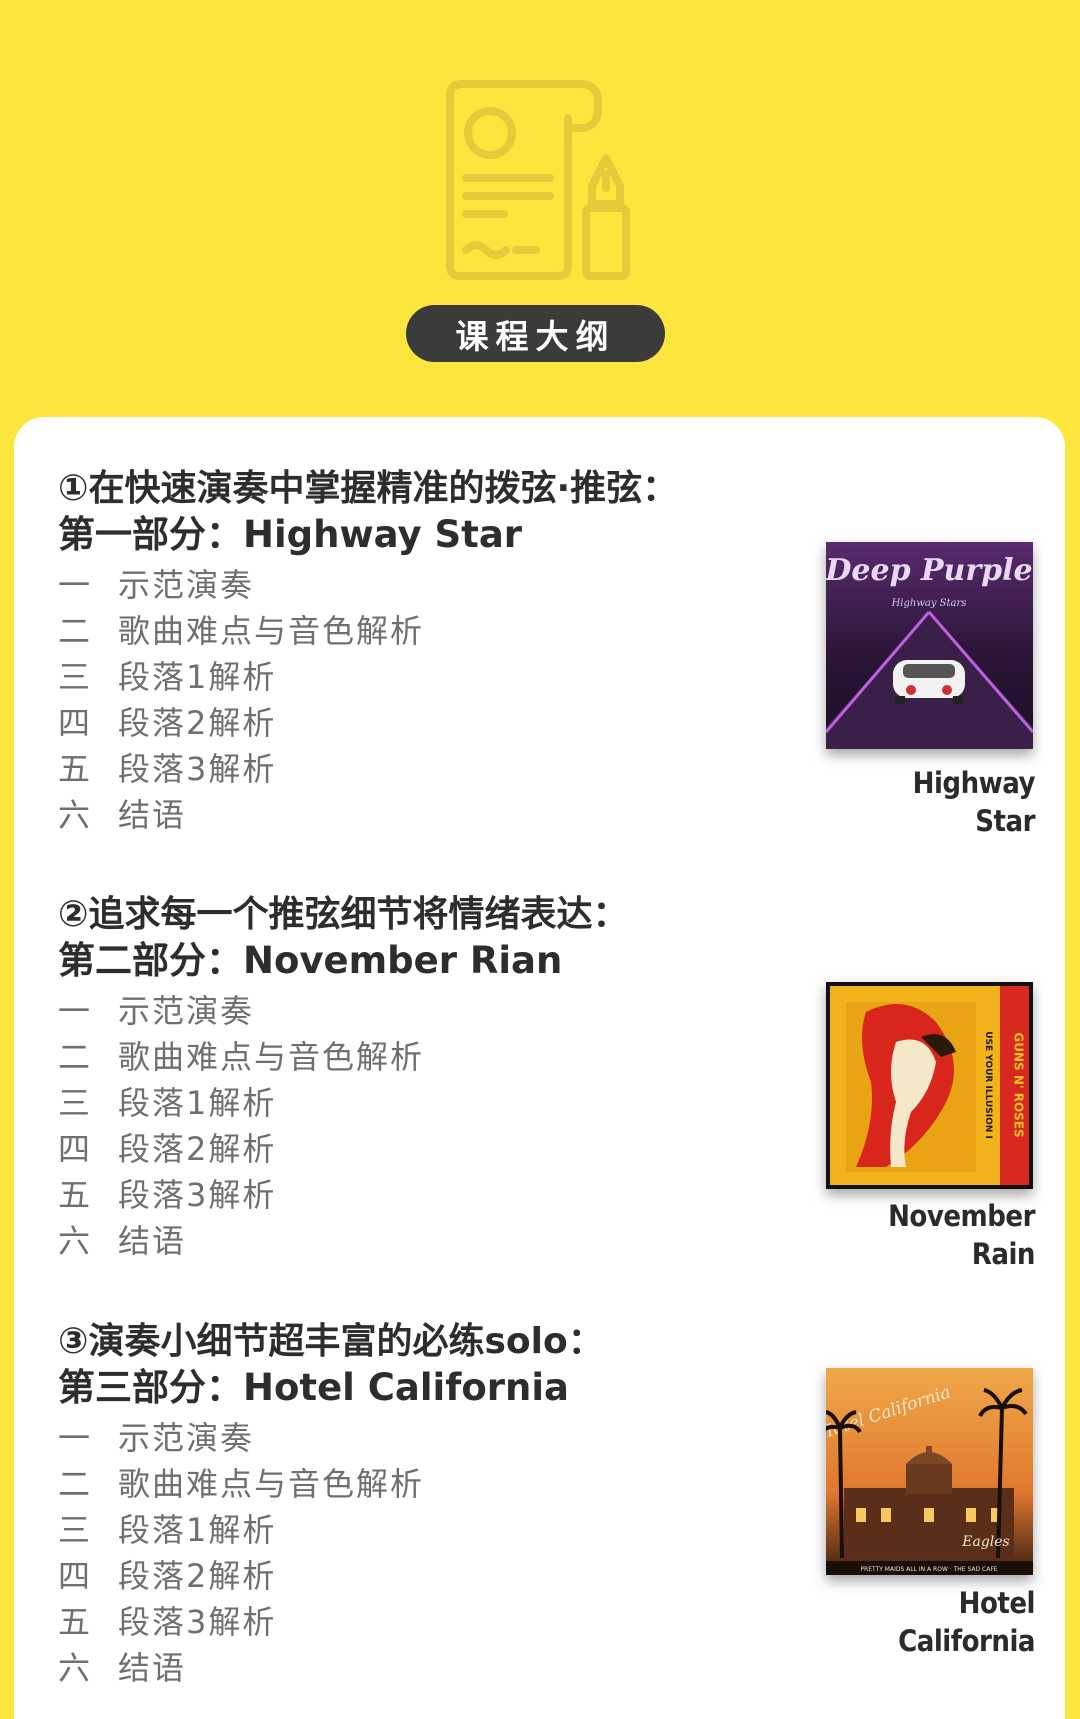  What do you see at coordinates (961, 1216) in the screenshot?
I see `caption-line: November` at bounding box center [961, 1216].